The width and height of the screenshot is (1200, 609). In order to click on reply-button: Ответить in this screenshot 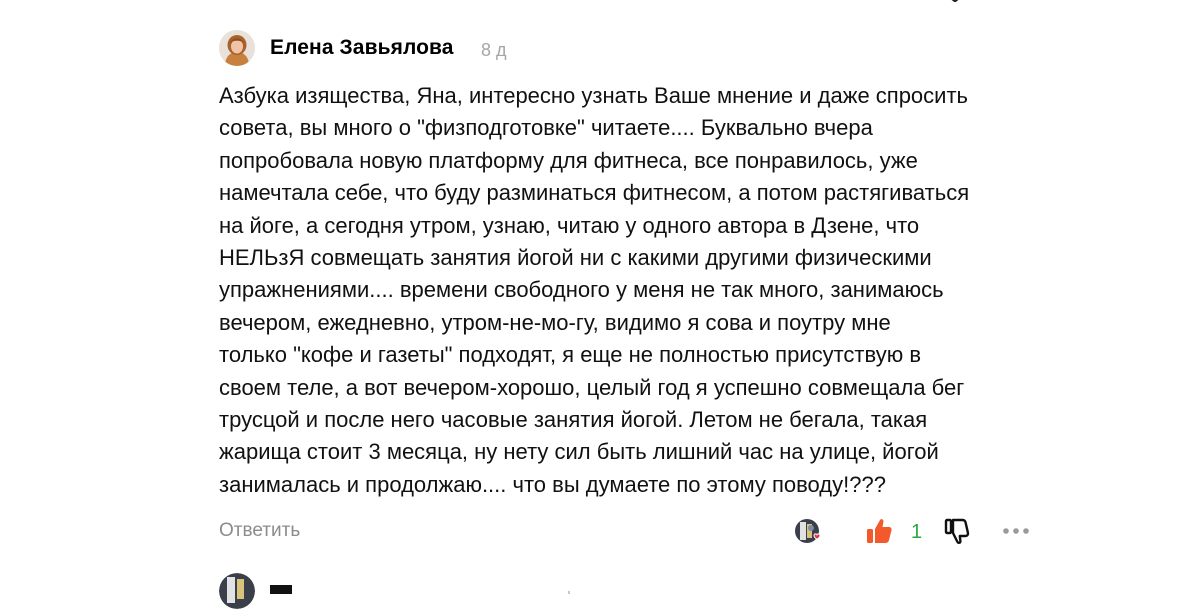, I will do `click(259, 531)`.